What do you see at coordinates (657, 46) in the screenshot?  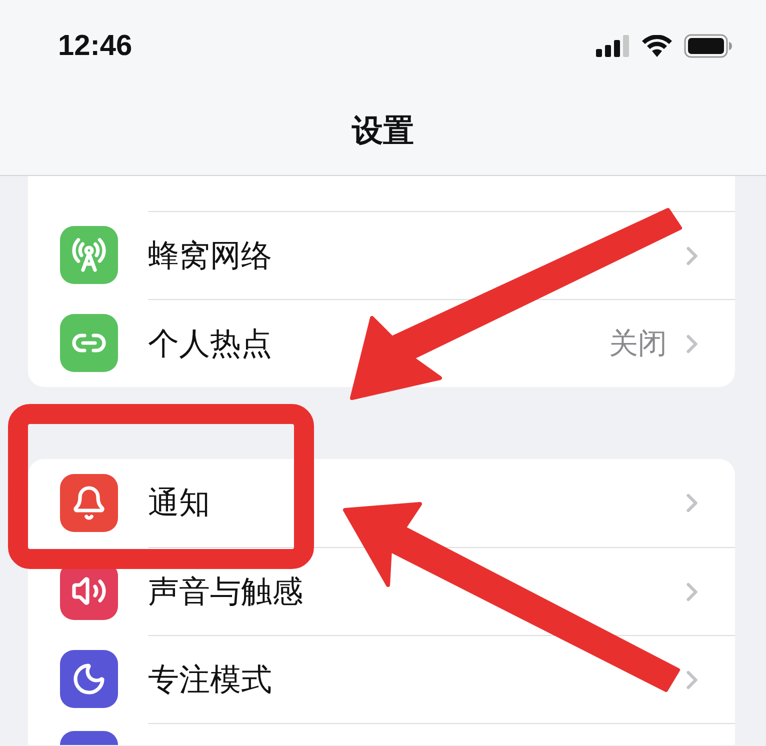 I see `wifi-icon` at bounding box center [657, 46].